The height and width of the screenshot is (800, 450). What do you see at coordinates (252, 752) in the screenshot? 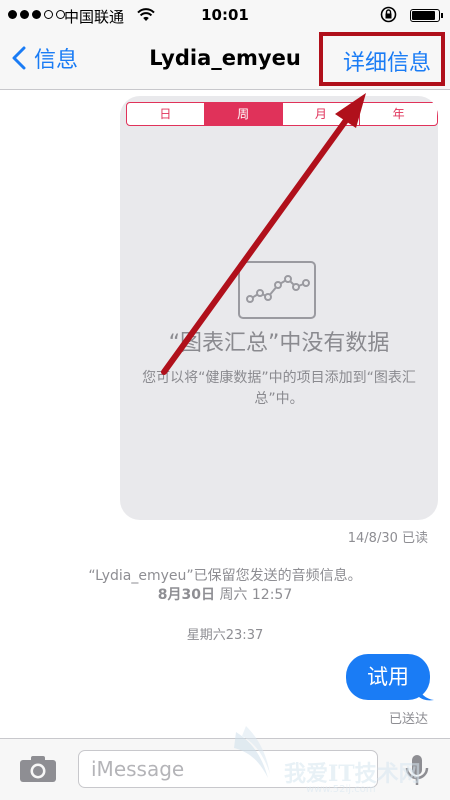
I see `wing-logo-icon` at bounding box center [252, 752].